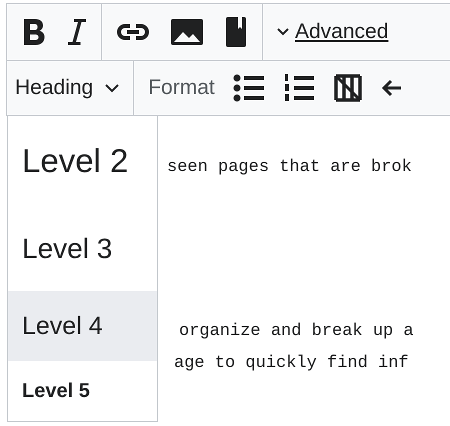  I want to click on menu-item: Level 3, so click(82, 248).